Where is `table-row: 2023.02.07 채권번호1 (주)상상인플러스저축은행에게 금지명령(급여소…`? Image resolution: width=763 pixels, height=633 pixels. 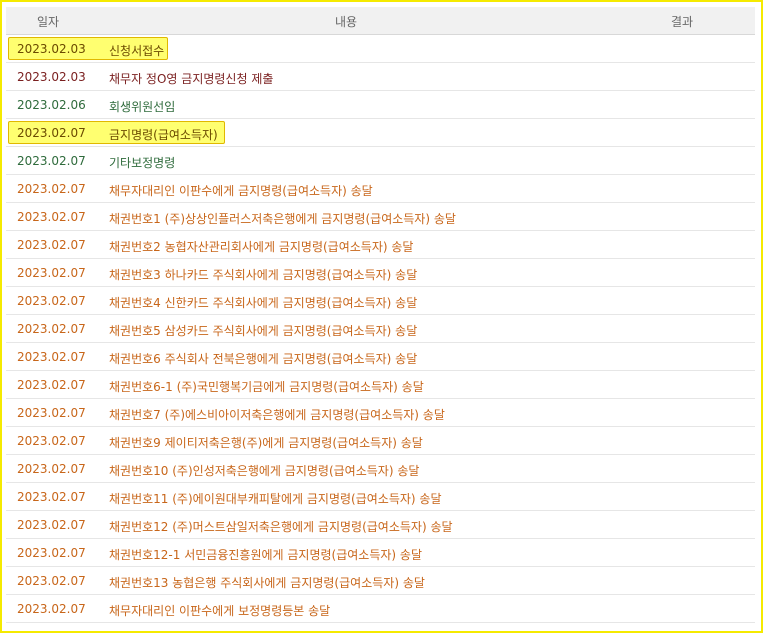
table-row: 2023.02.07 채권번호1 (주)상상인플러스저축은행에게 금지명령(급여소… is located at coordinates (380, 217).